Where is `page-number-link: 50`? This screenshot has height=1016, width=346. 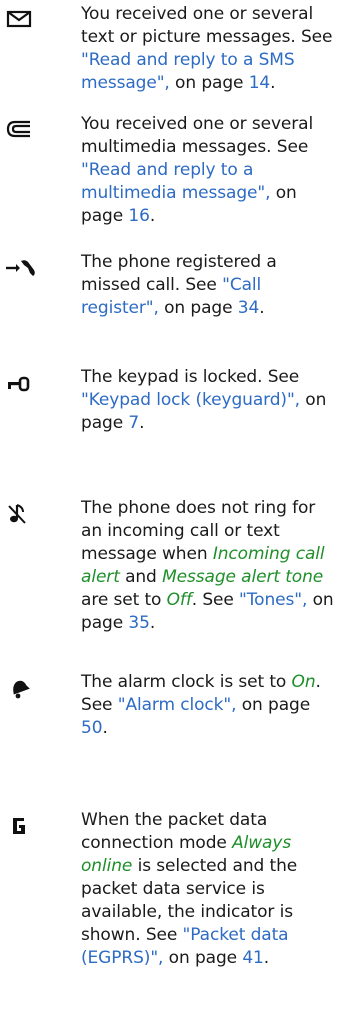 page-number-link: 50 is located at coordinates (92, 728).